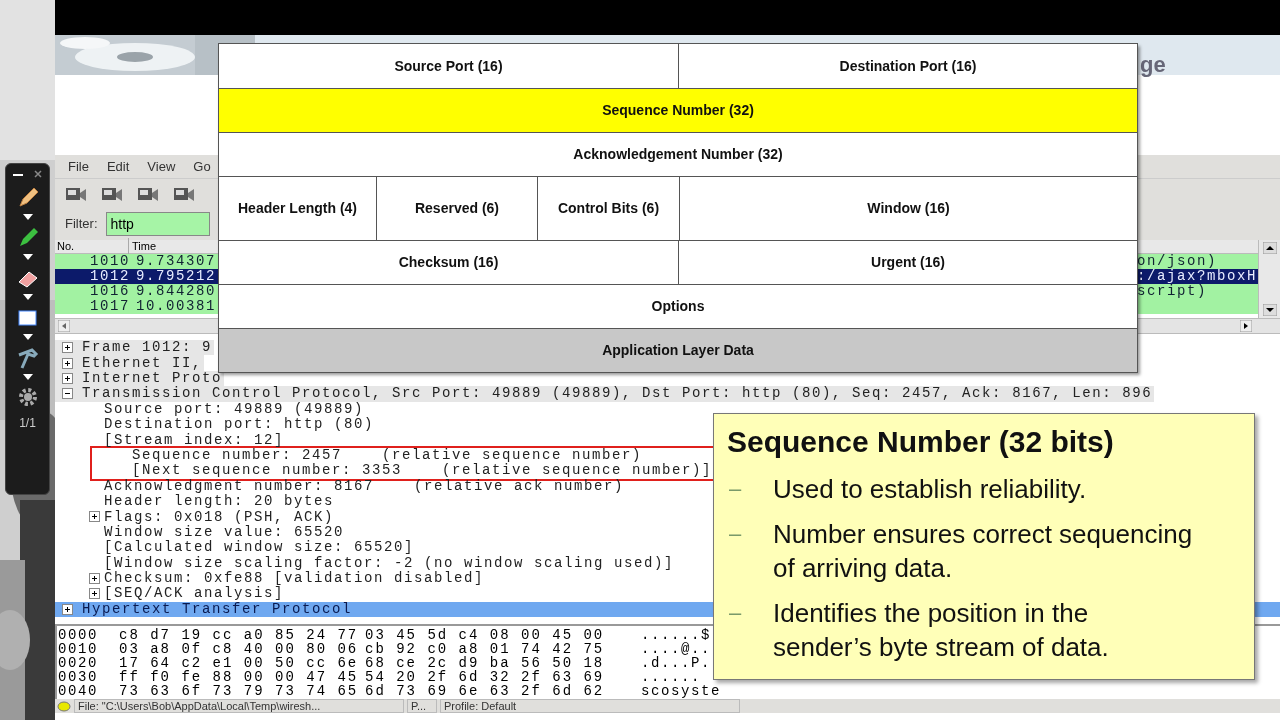 The width and height of the screenshot is (1280, 720). I want to click on filter-label: Filter:, so click(81, 224).